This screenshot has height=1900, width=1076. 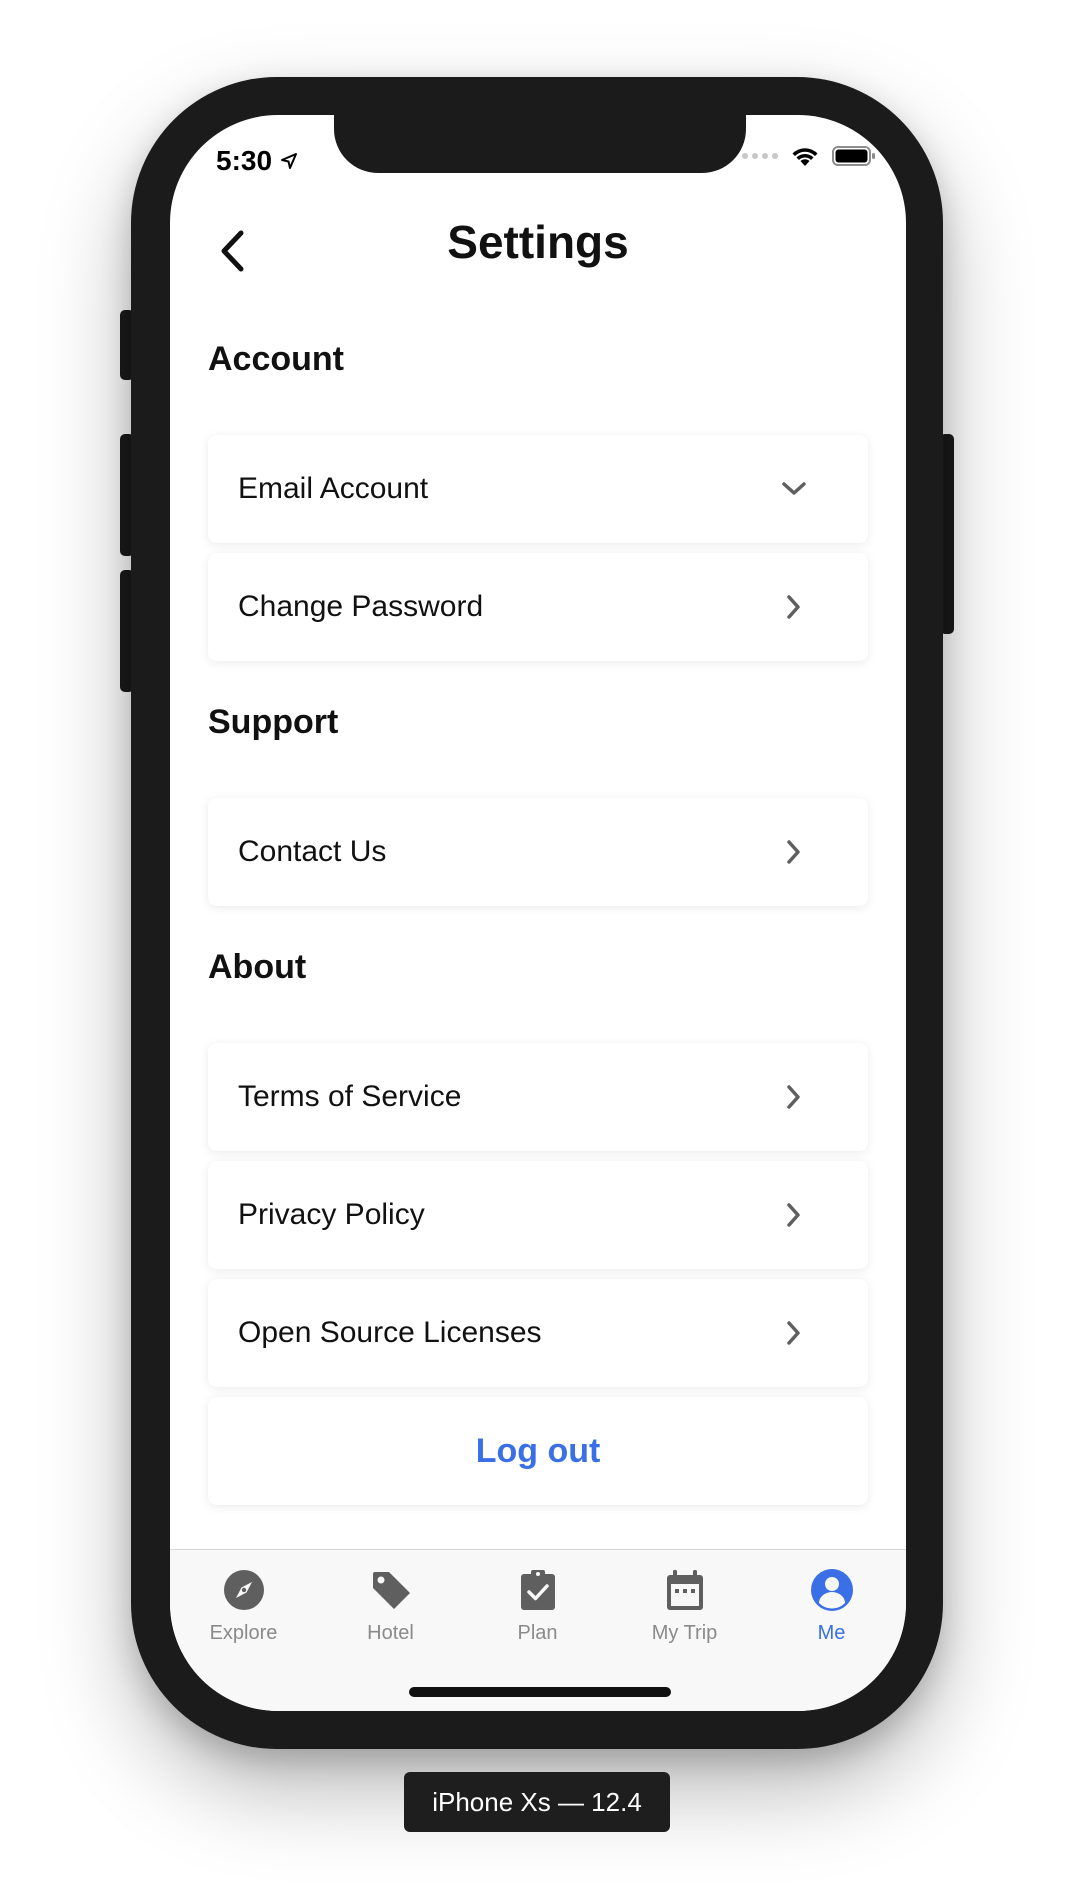 I want to click on contact-us-row: Contact Us, so click(x=538, y=852).